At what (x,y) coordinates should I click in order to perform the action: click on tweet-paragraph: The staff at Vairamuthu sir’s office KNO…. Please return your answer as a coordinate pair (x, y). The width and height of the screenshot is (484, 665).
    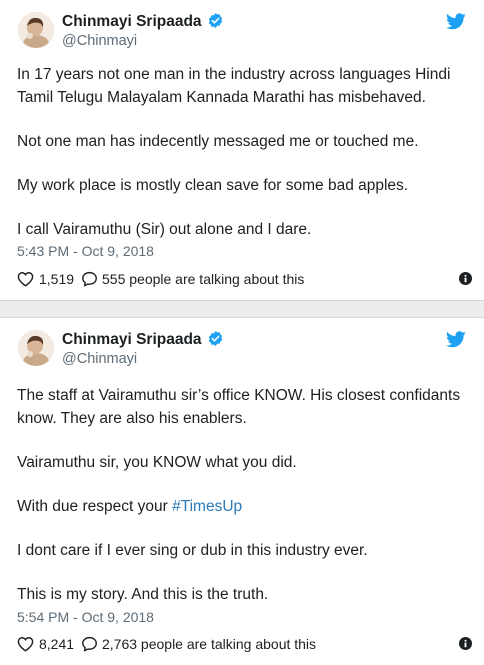
    Looking at the image, I should click on (239, 407).